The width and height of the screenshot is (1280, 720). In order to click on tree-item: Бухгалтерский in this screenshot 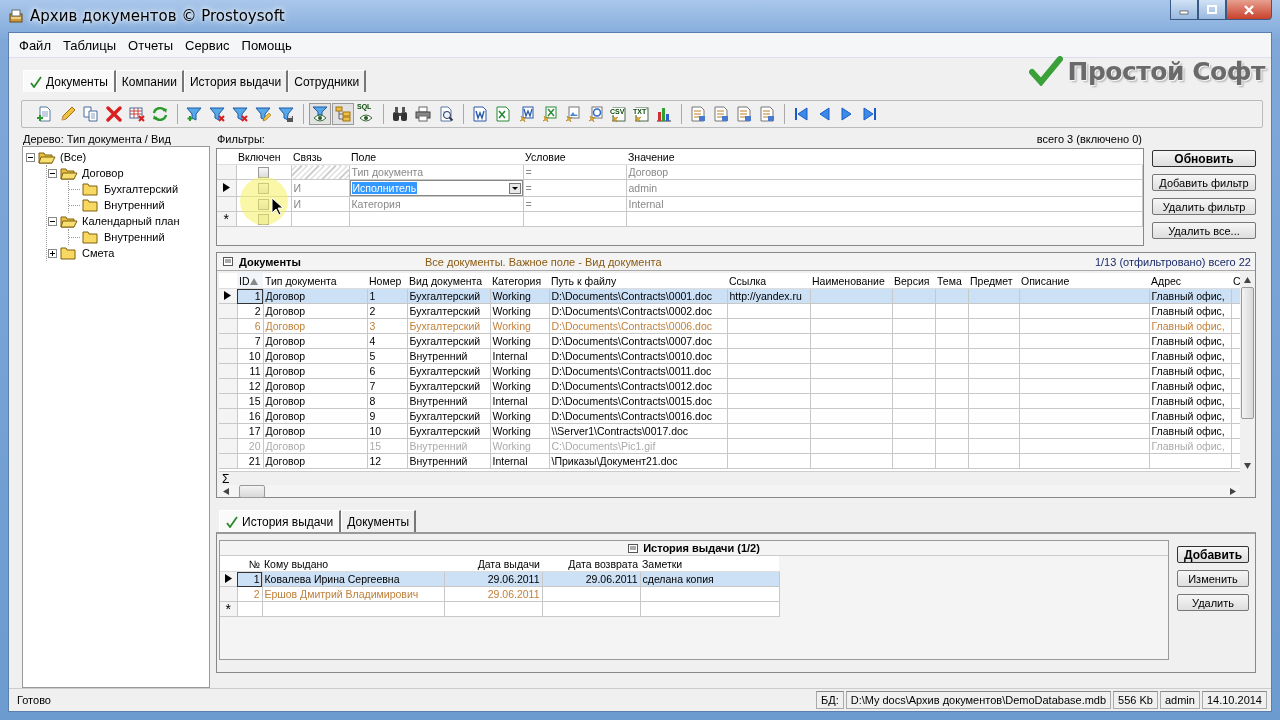, I will do `click(141, 189)`.